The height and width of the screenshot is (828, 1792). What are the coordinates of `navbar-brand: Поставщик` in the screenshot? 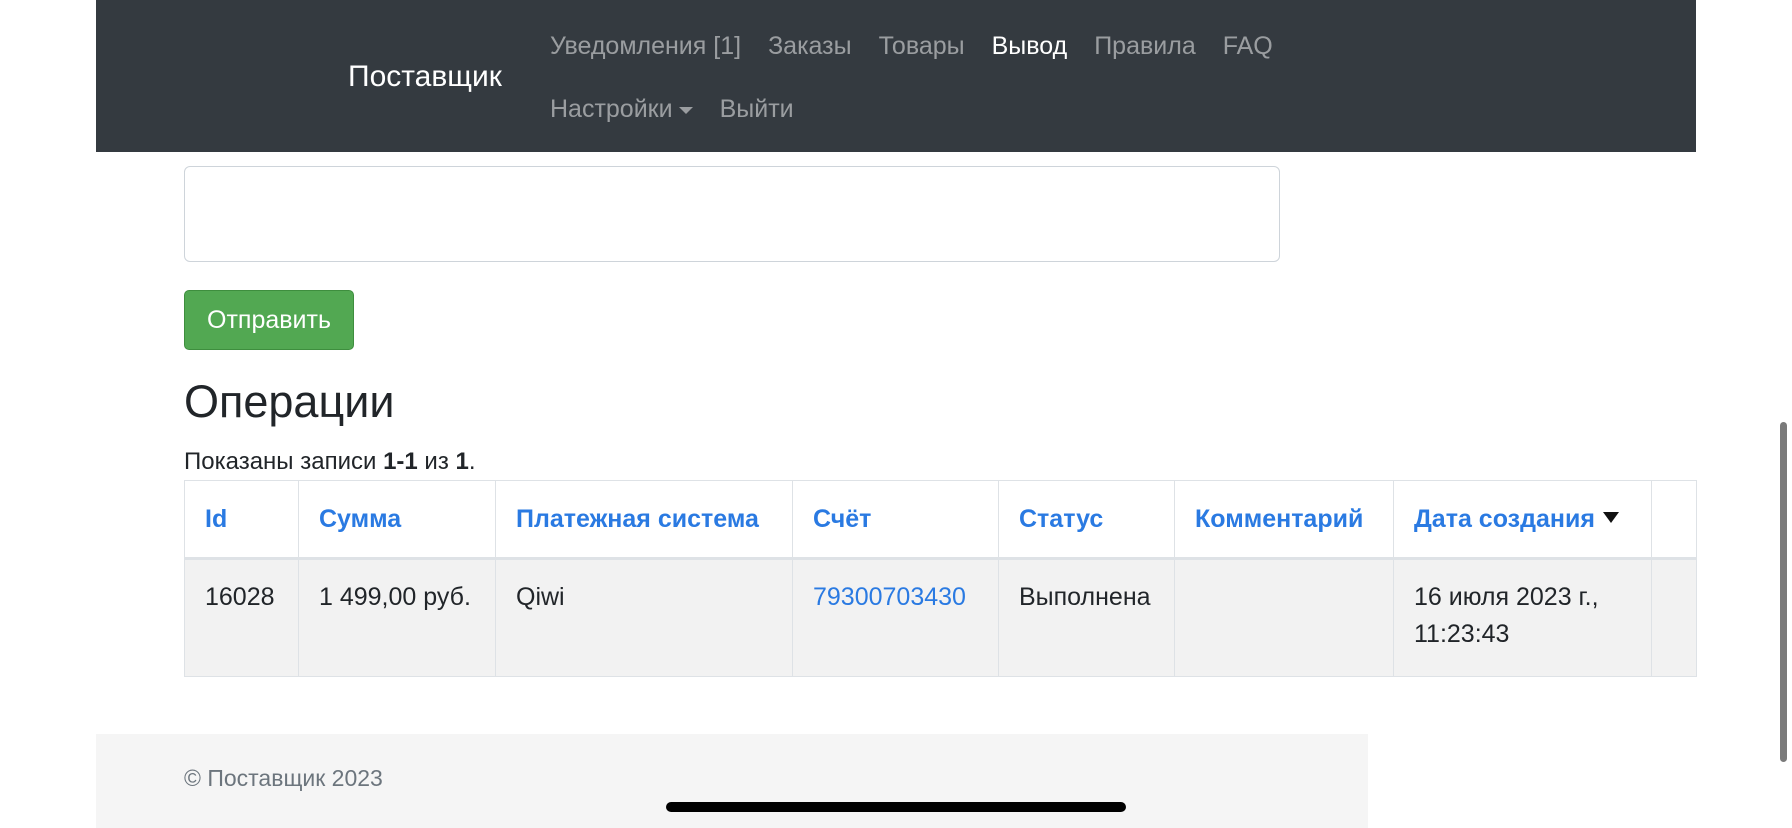 It's located at (425, 77).